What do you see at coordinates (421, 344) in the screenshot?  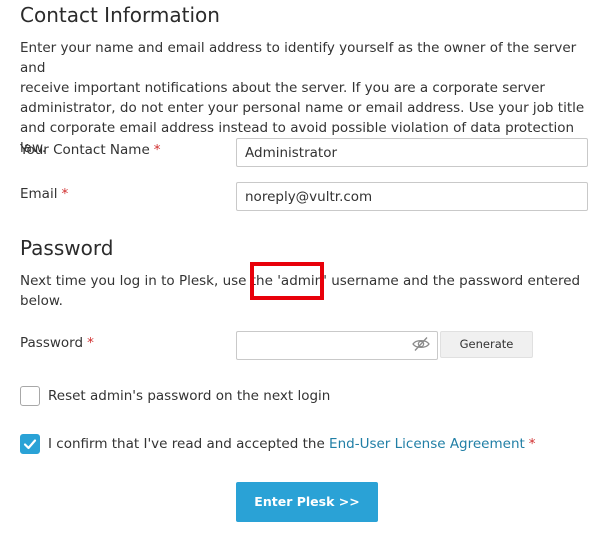 I see `eye-slash-icon` at bounding box center [421, 344].